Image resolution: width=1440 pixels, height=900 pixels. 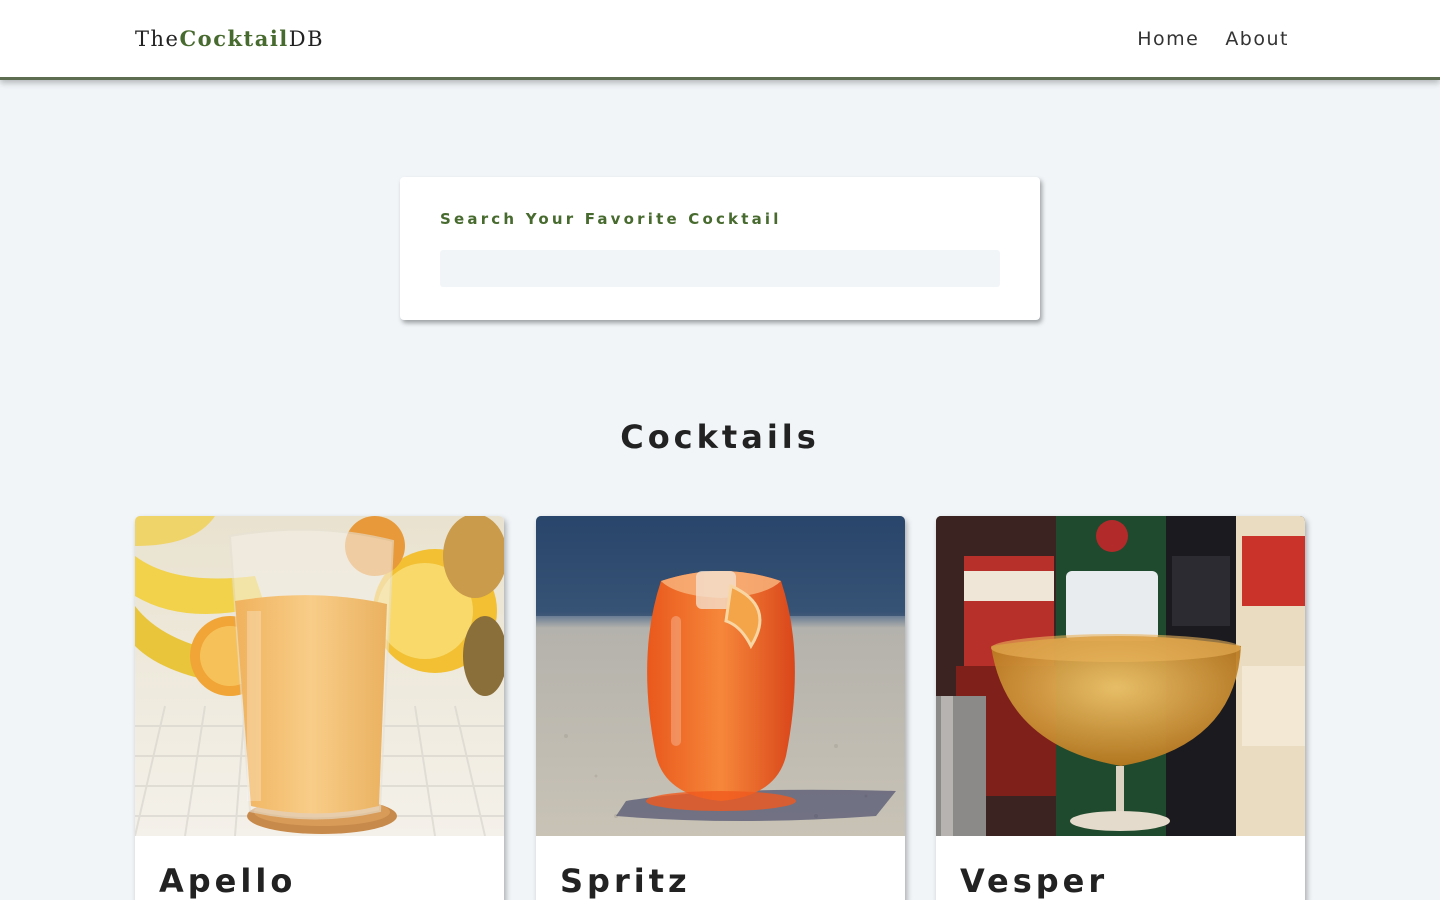 What do you see at coordinates (234, 38) in the screenshot?
I see `logo-middle: Cocktail` at bounding box center [234, 38].